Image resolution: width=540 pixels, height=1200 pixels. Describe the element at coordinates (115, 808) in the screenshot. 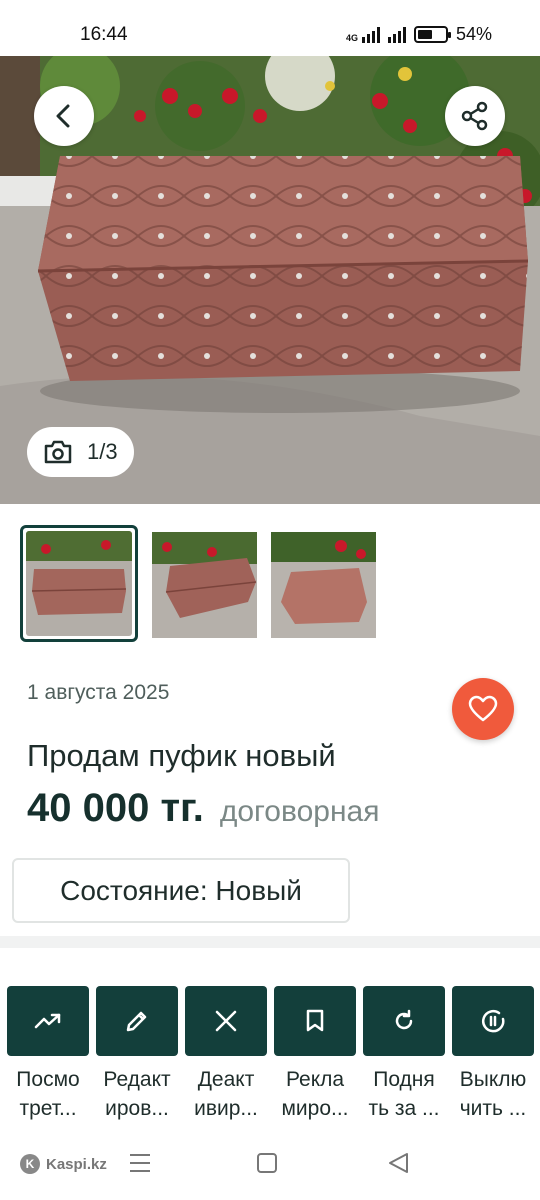

I see `listing-price: 40 000 тг.` at that location.